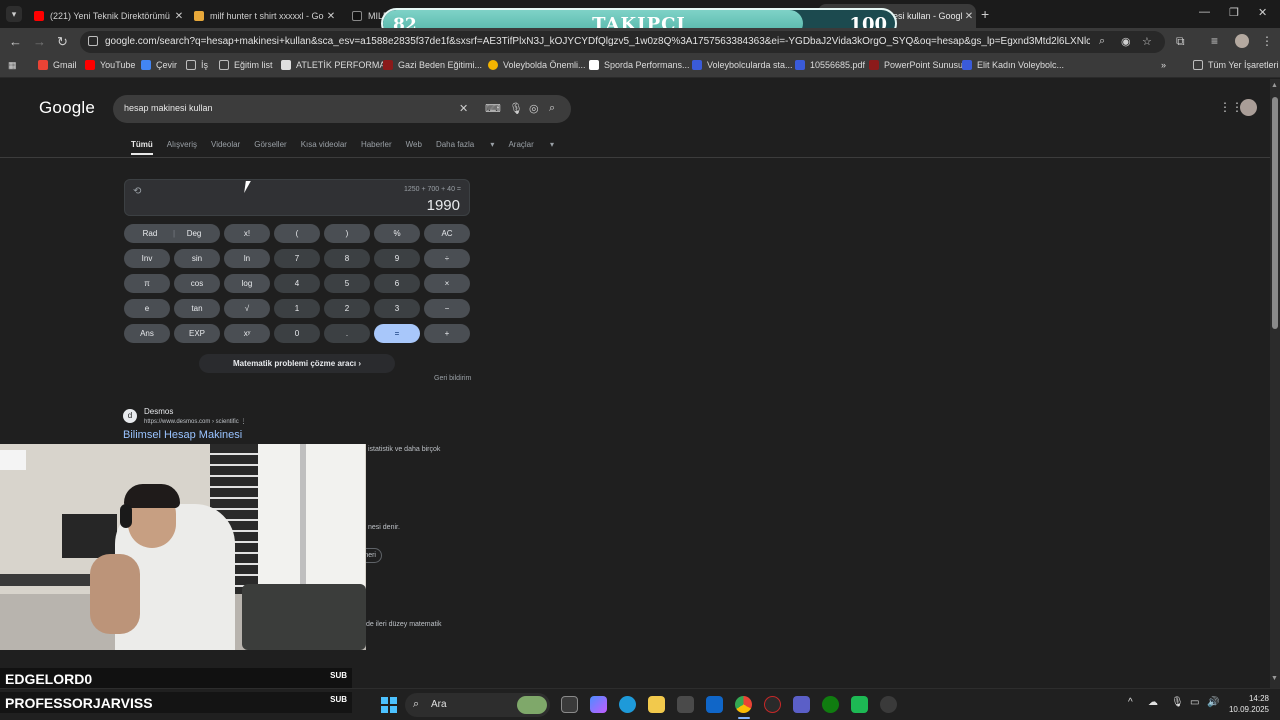  I want to click on tab-short-videos: Kısa videolar, so click(324, 147).